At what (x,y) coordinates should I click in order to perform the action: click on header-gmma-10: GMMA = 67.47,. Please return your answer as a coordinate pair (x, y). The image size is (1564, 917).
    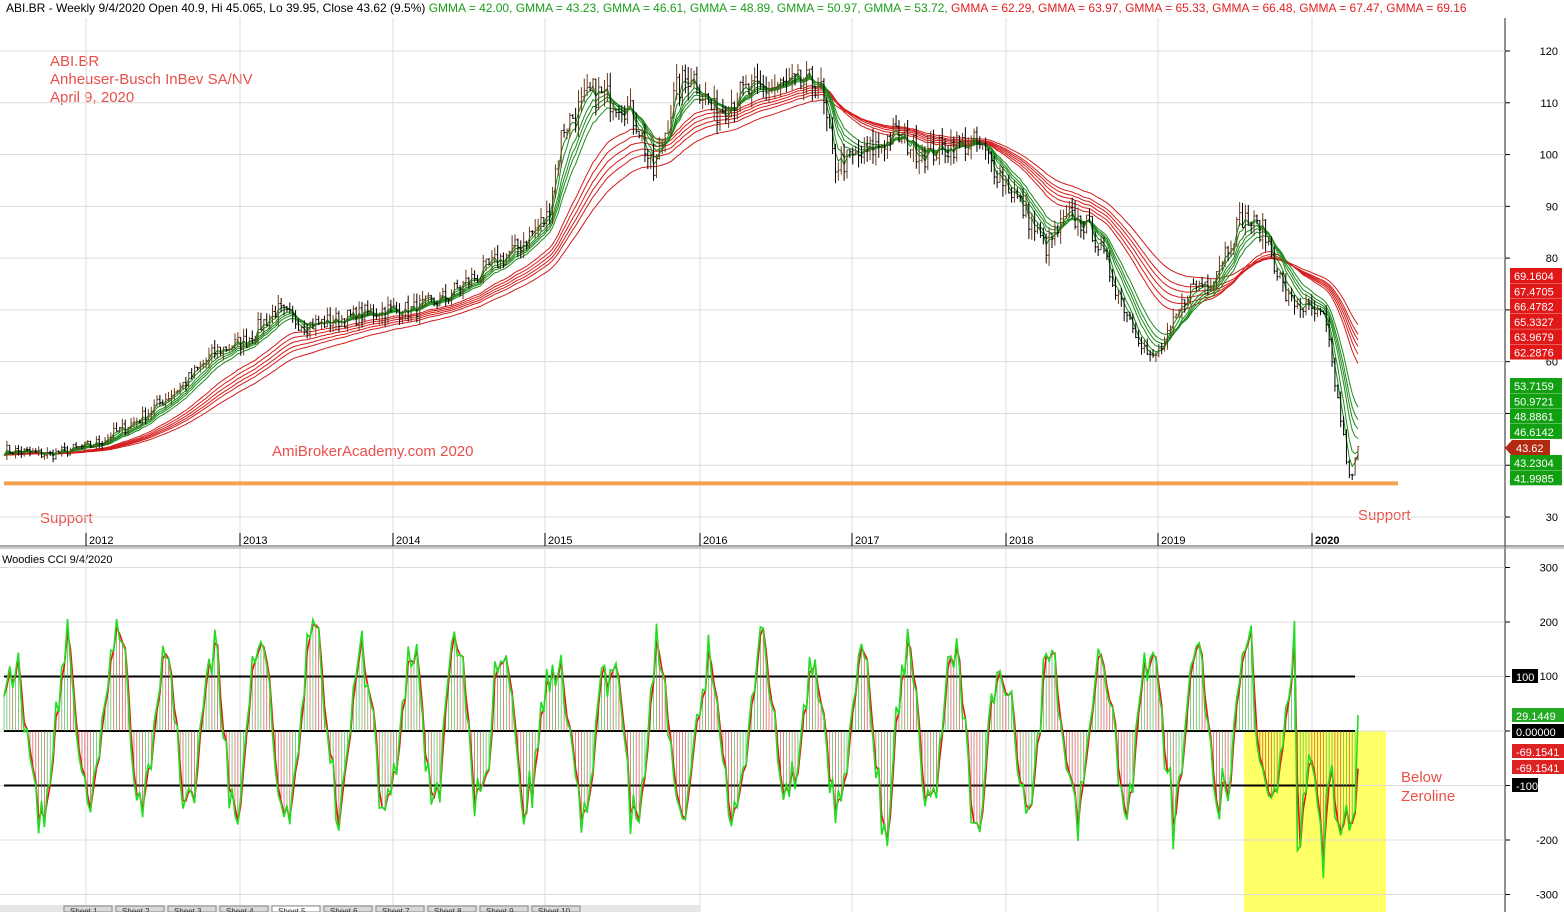
    Looking at the image, I should click on (1342, 8).